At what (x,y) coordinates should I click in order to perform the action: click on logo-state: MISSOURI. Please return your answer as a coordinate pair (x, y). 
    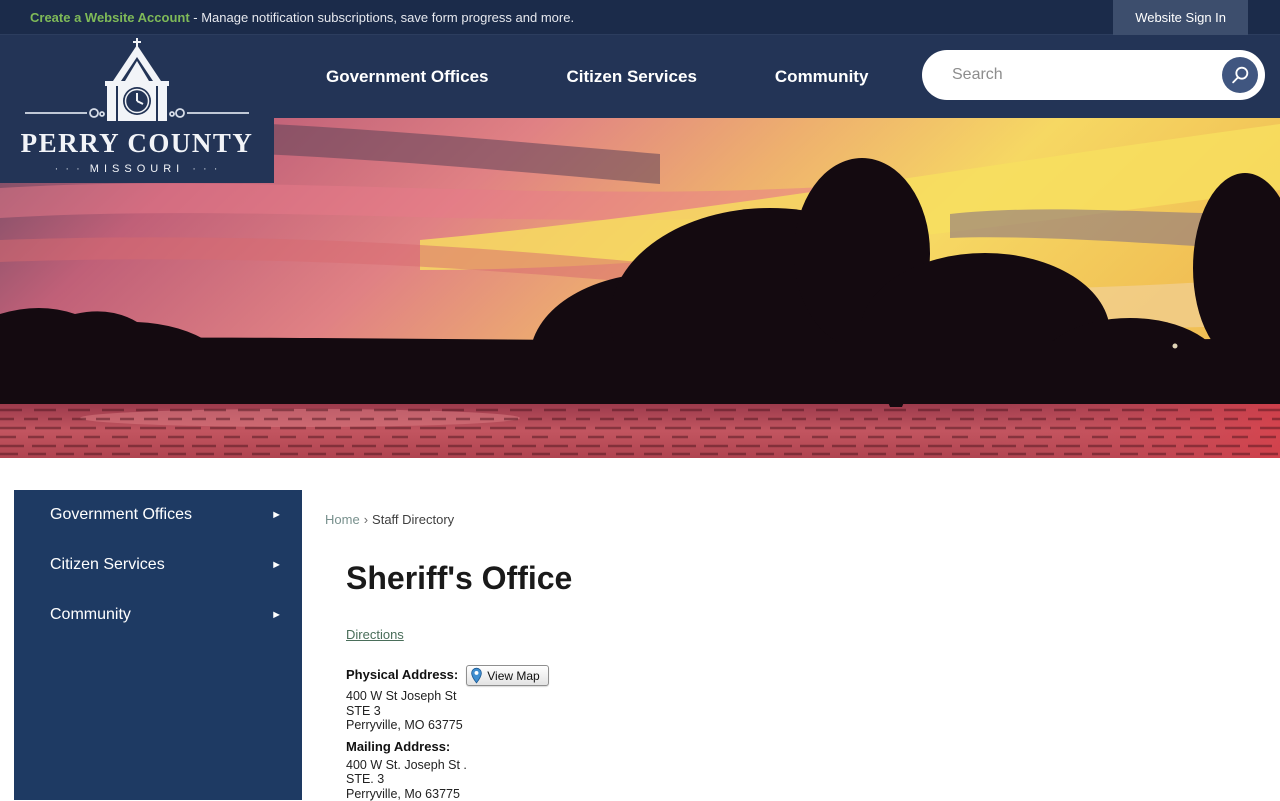
    Looking at the image, I should click on (137, 169).